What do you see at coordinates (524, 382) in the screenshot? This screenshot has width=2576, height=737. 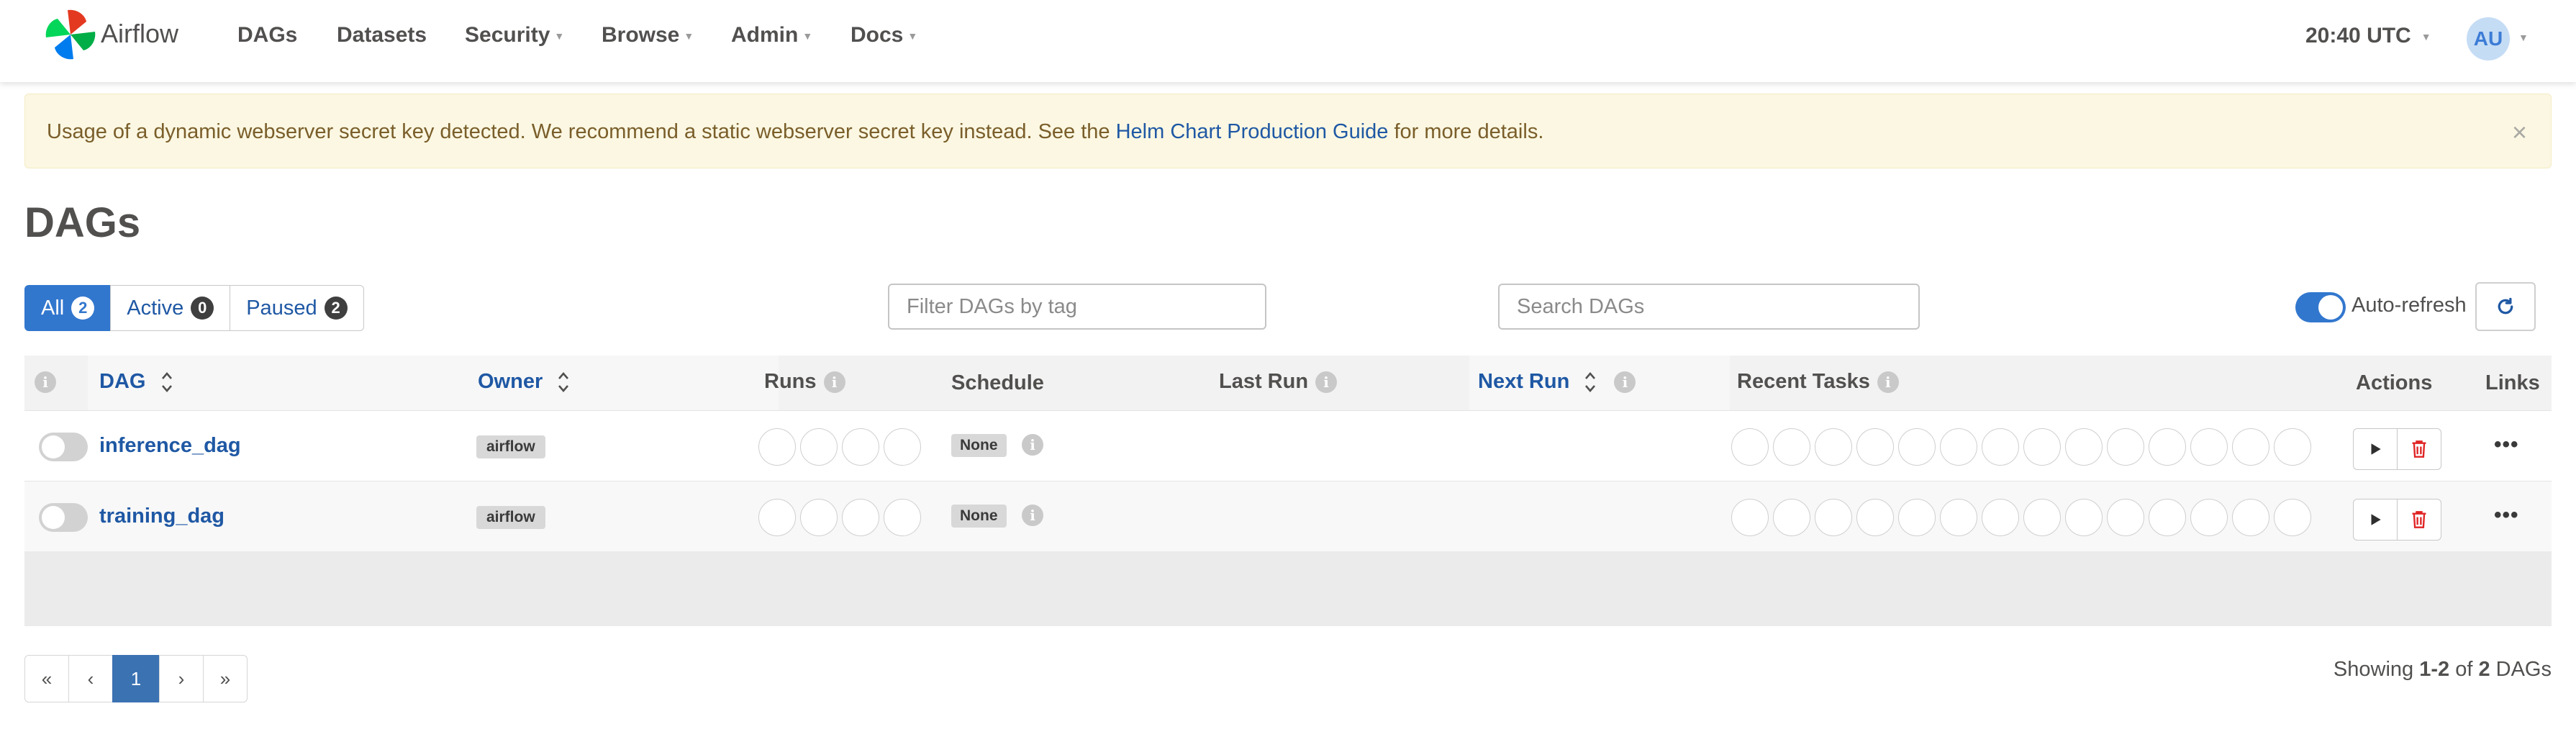 I see `header-owner: Owner` at bounding box center [524, 382].